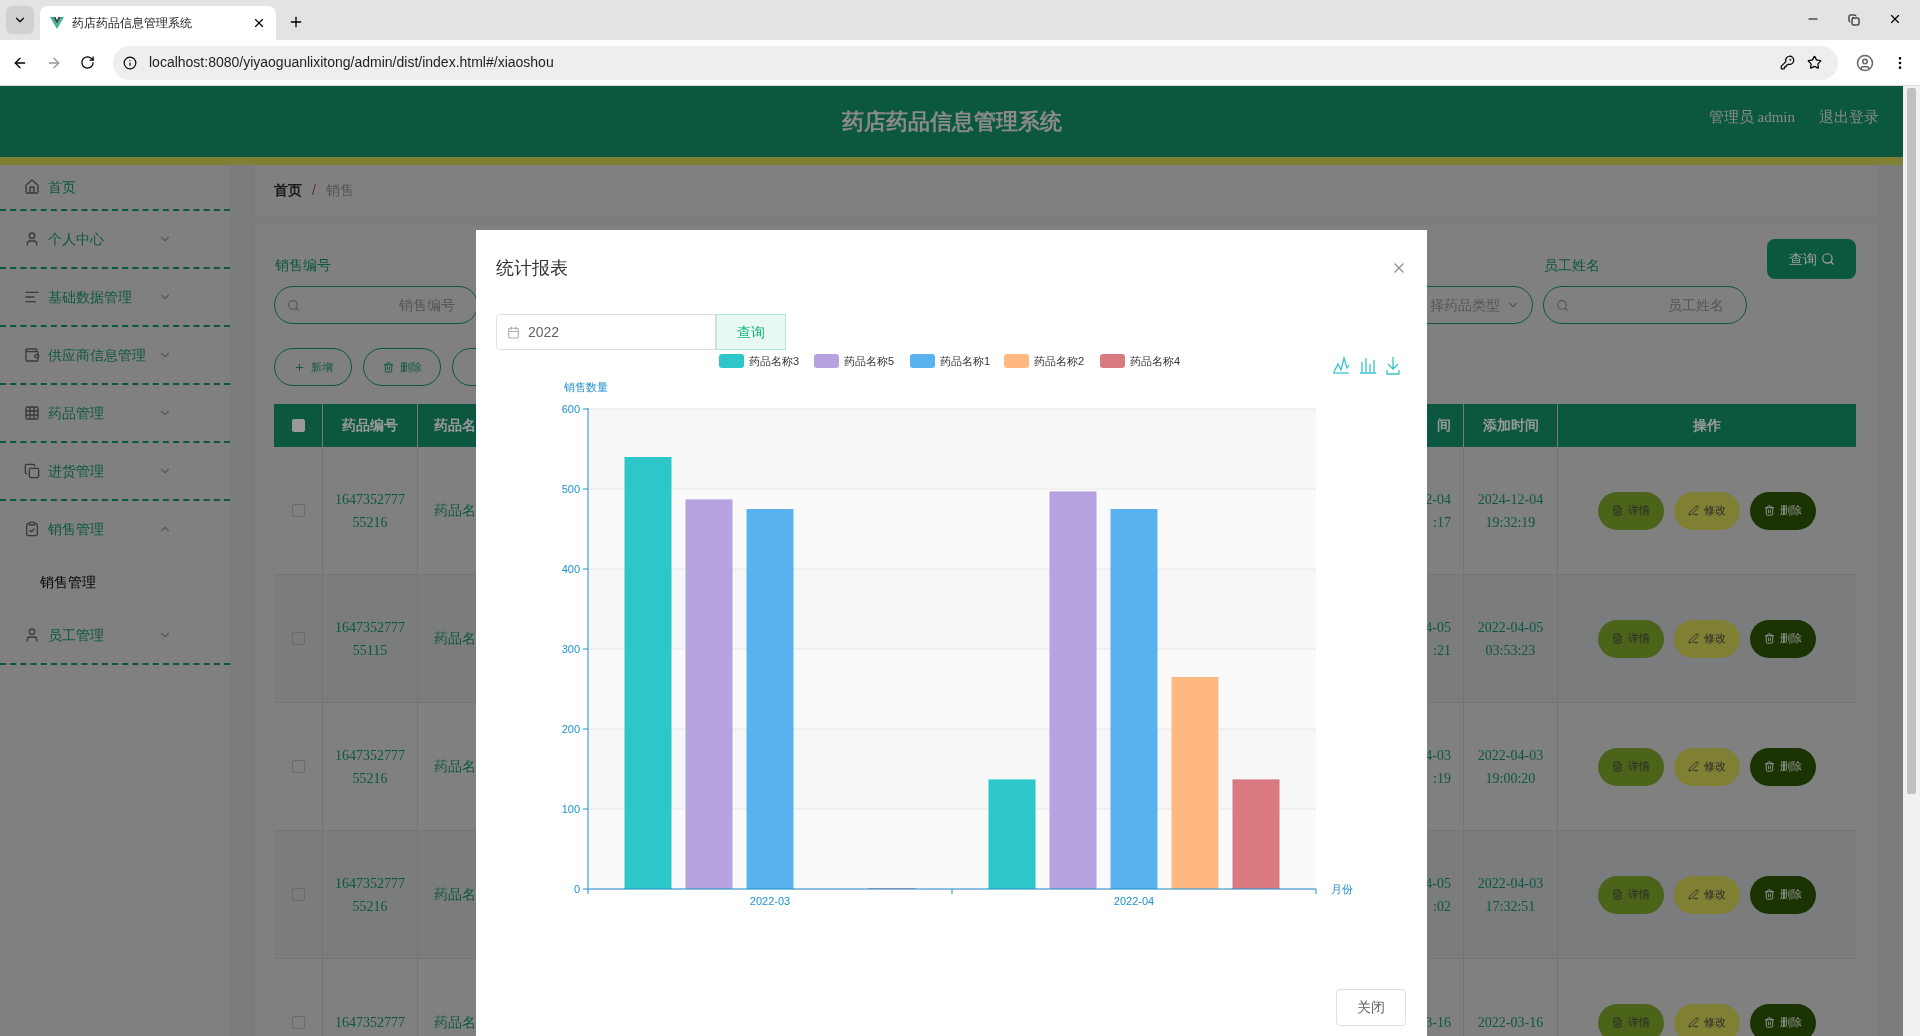  Describe the element at coordinates (370, 639) in the screenshot. I see `table-cell-text: 1647352777 55115` at that location.